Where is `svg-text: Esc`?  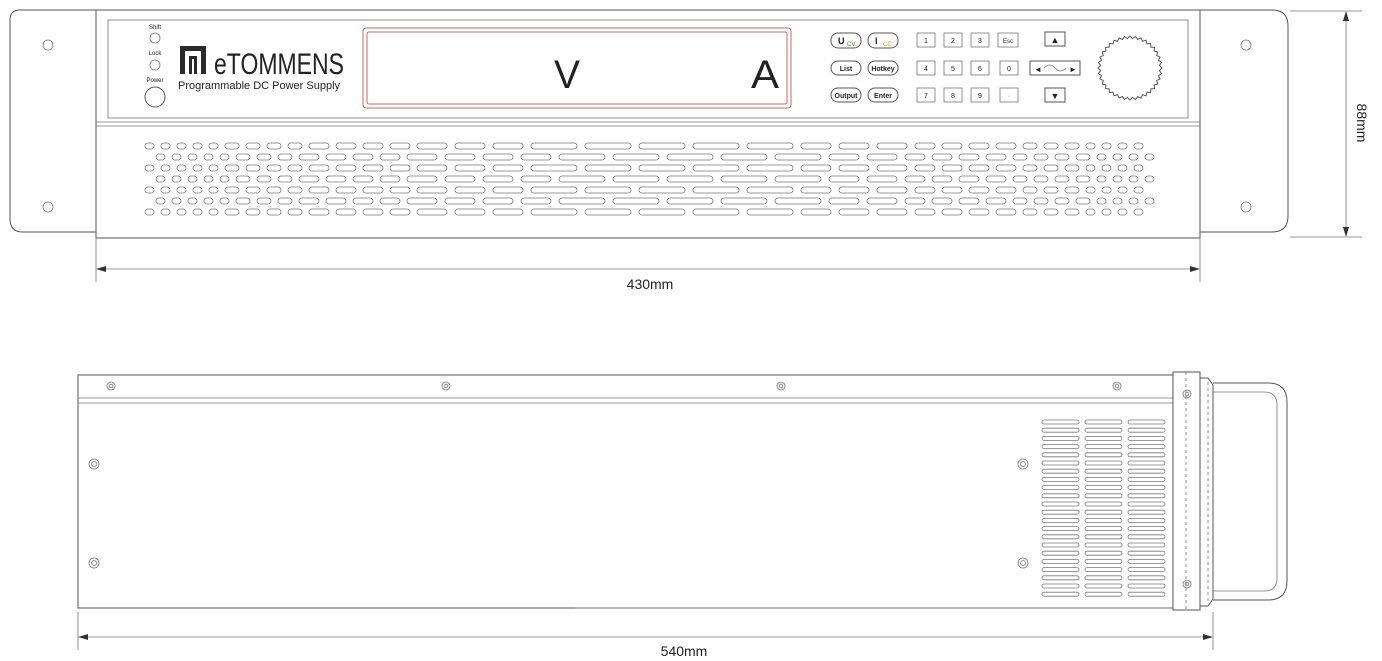
svg-text: Esc is located at coordinates (1008, 42).